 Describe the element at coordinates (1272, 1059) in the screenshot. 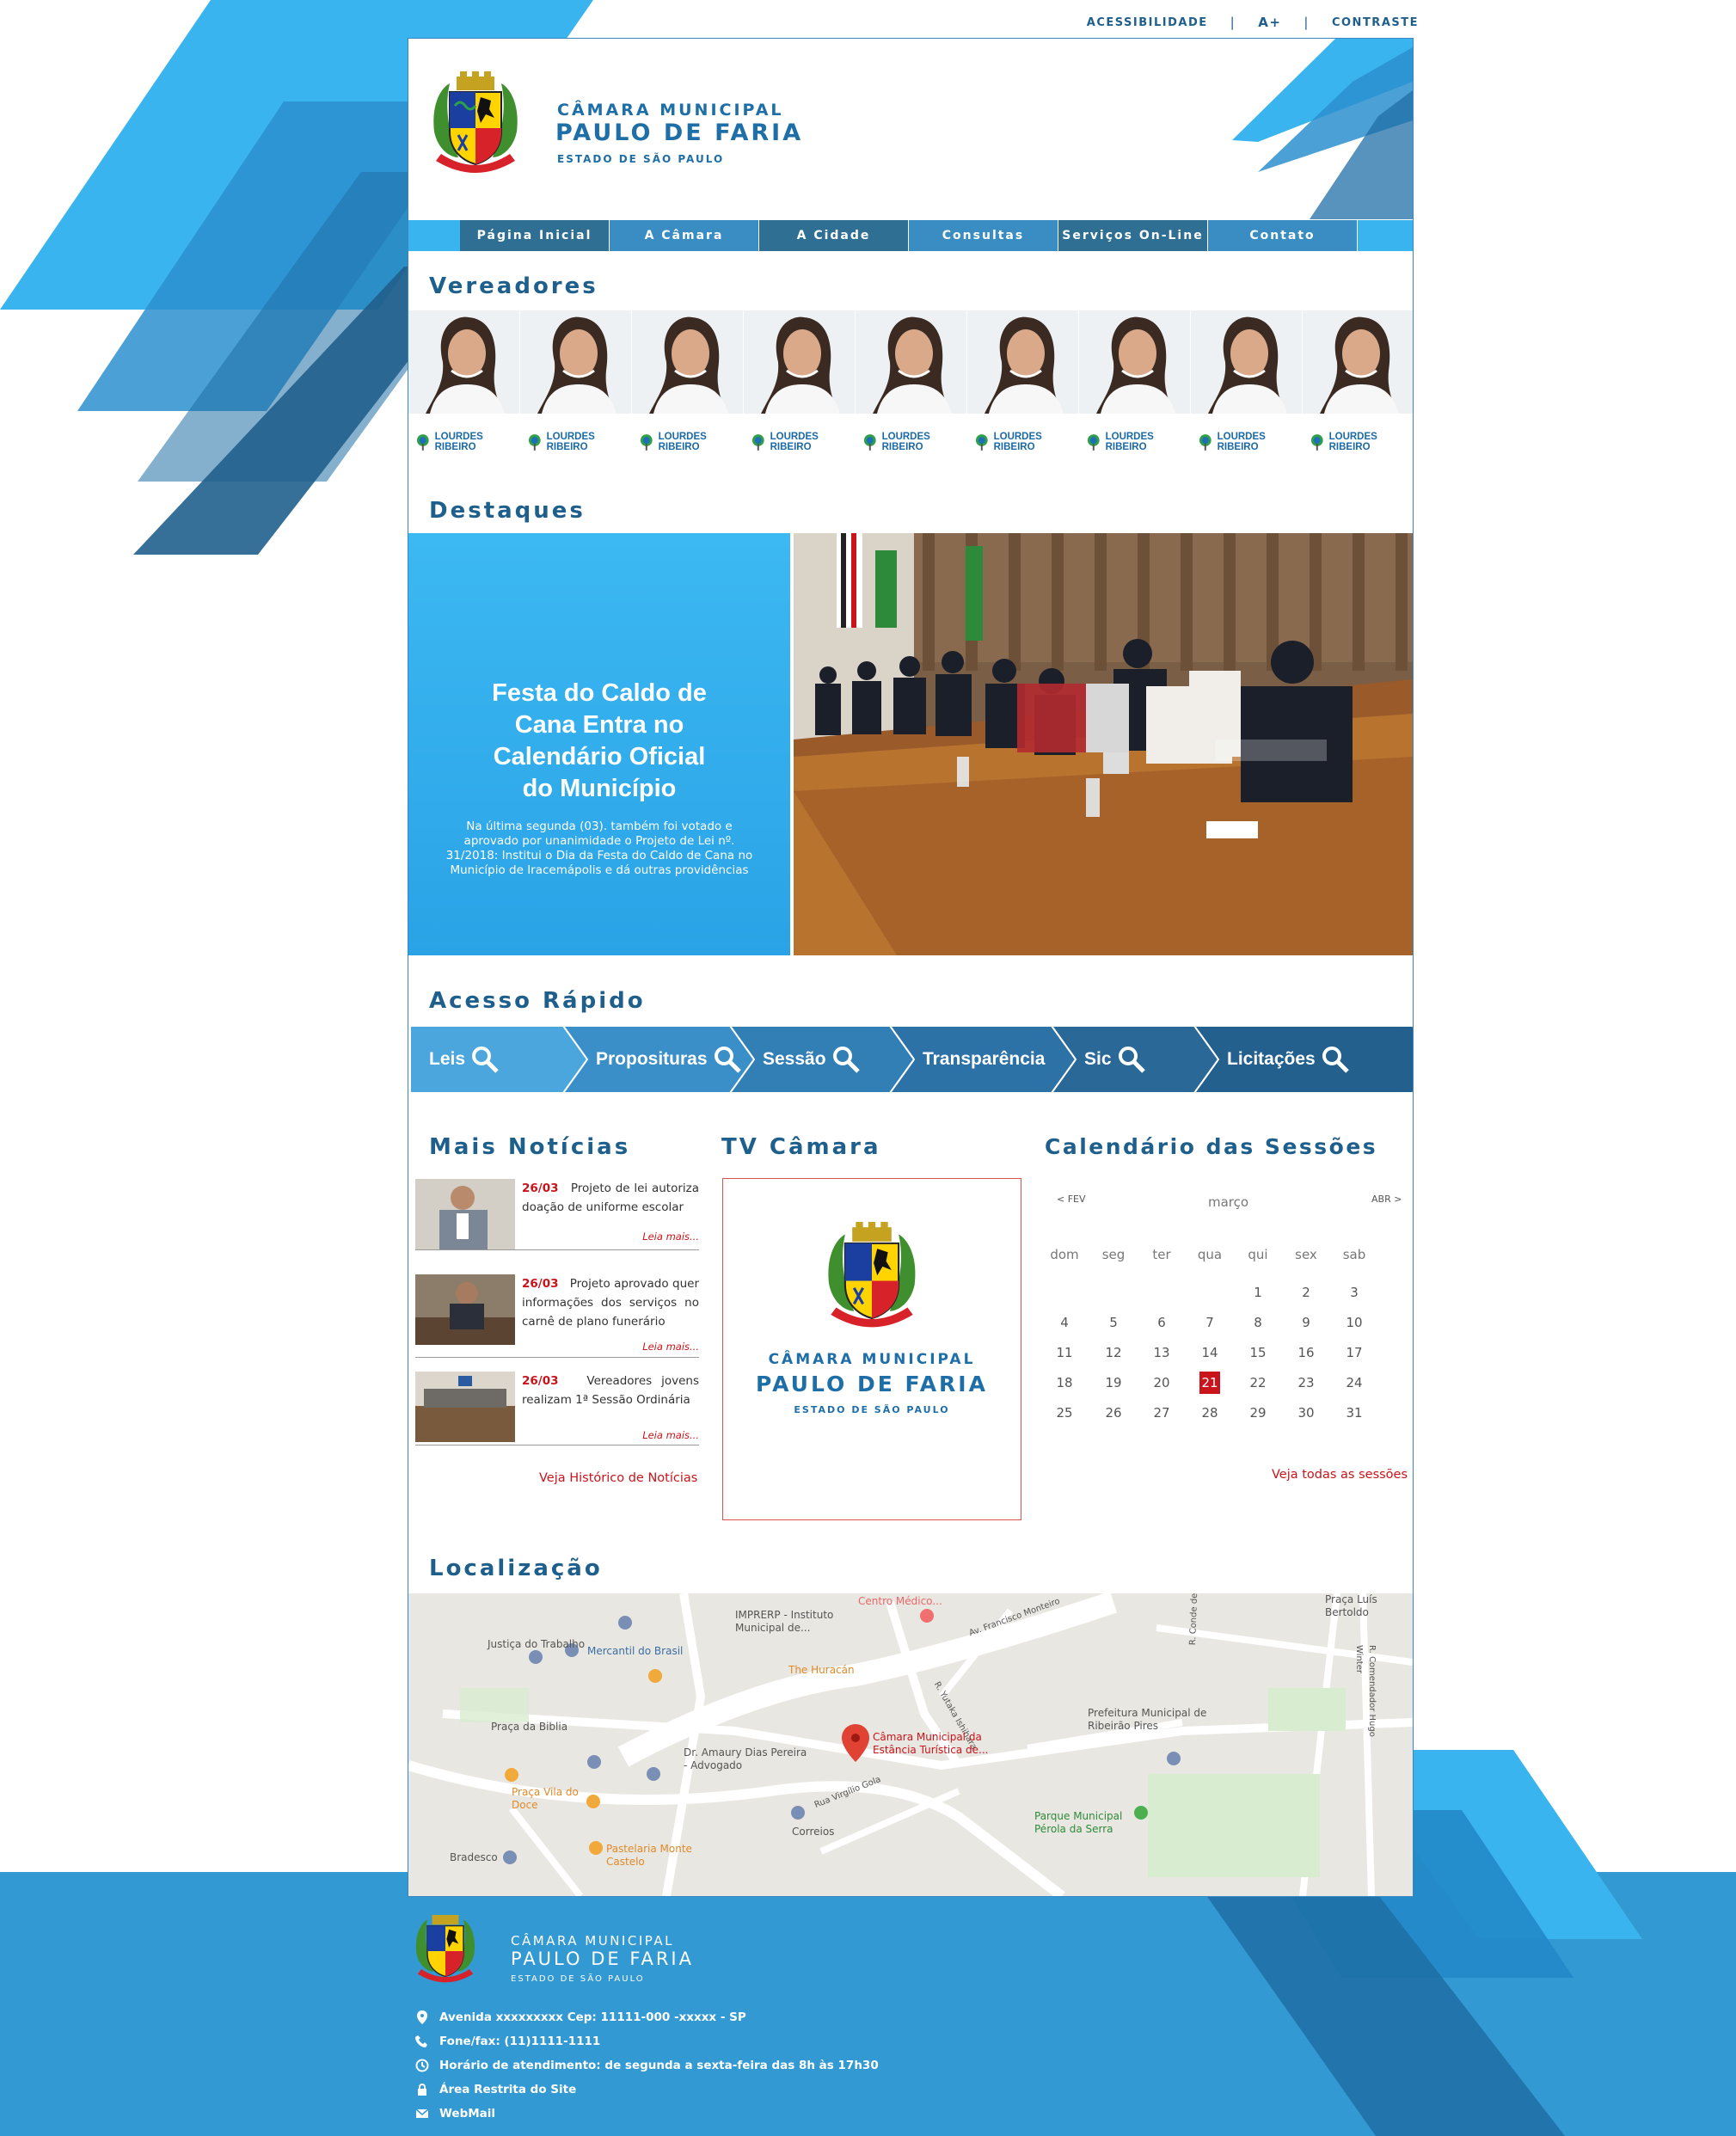

I see `quick-access-label-text: Licitações` at that location.